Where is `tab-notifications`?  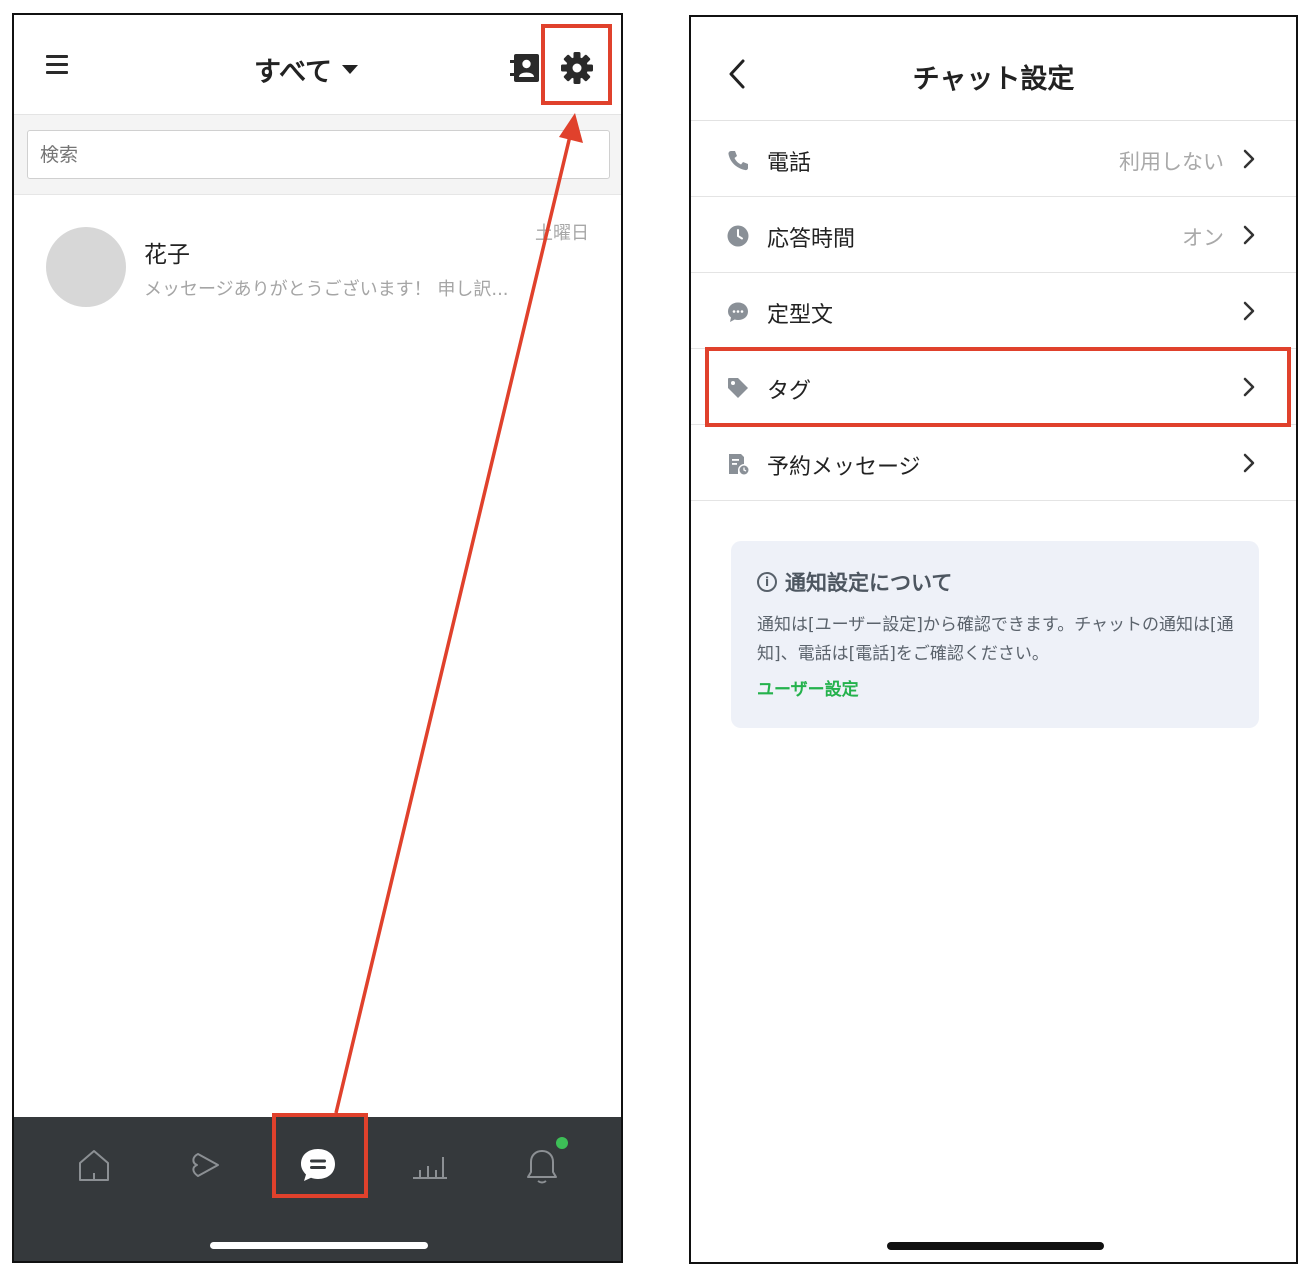
tab-notifications is located at coordinates (542, 1165).